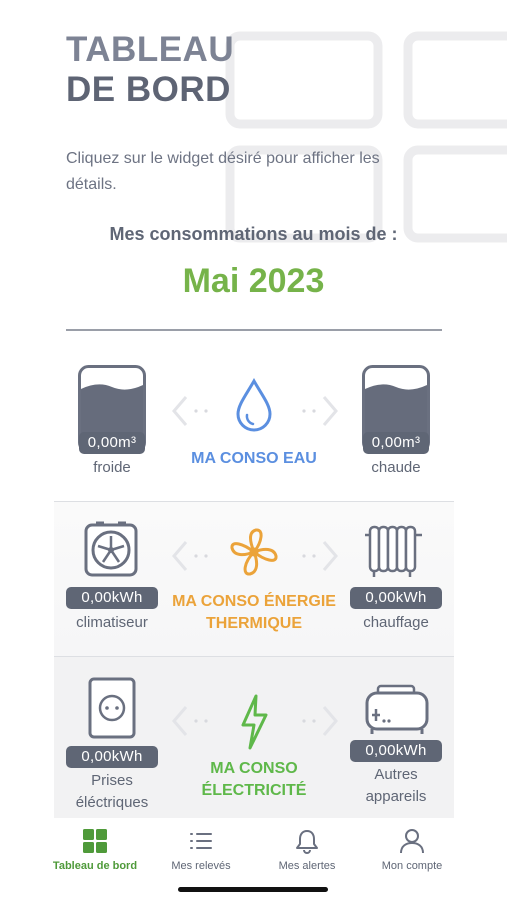 This screenshot has height=900, width=507. Describe the element at coordinates (112, 443) in the screenshot. I see `cold-water-value: 0,00m³` at that location.